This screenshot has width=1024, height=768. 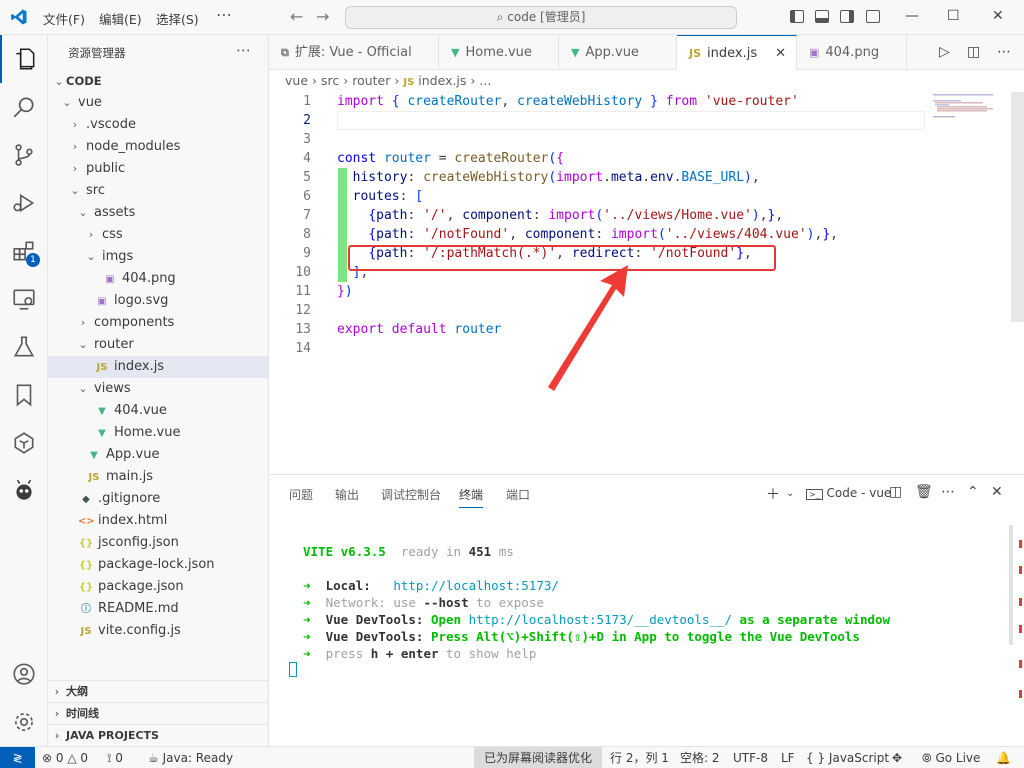 I want to click on settings-gear-icon, so click(x=24, y=722).